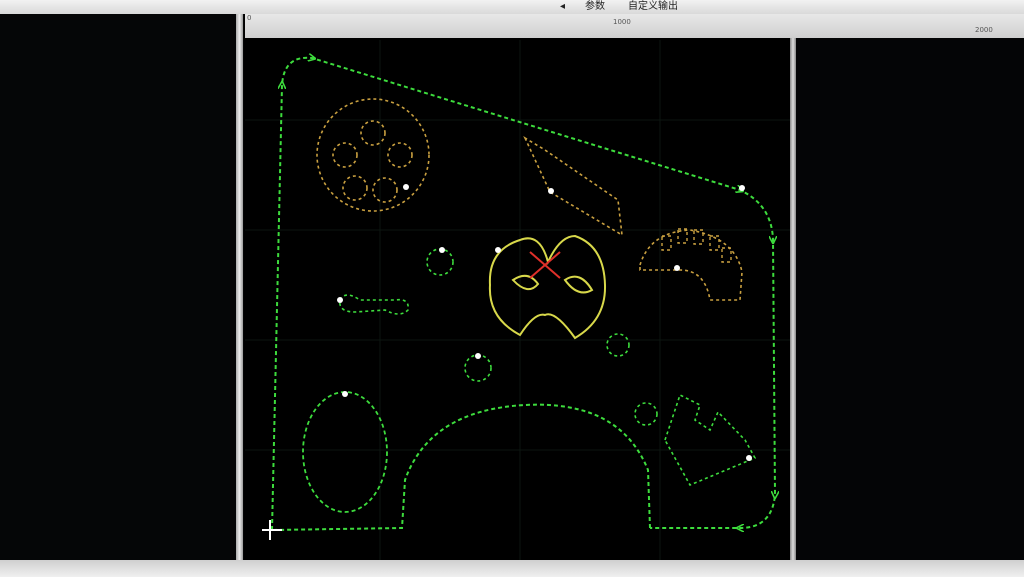 Image resolution: width=1024 pixels, height=577 pixels. Describe the element at coordinates (696, 245) in the screenshot. I see `gear-teeth` at that location.